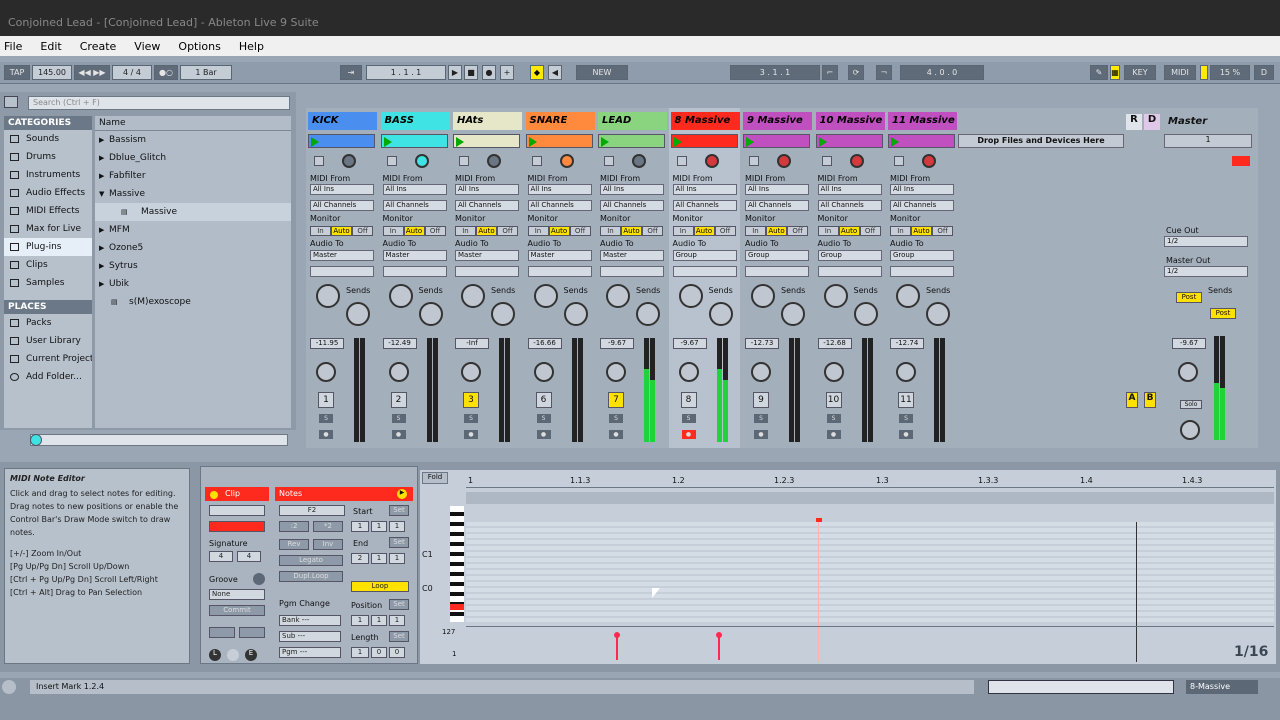 The image size is (1280, 720). Describe the element at coordinates (379, 526) in the screenshot. I see `start-beat: 1` at that location.